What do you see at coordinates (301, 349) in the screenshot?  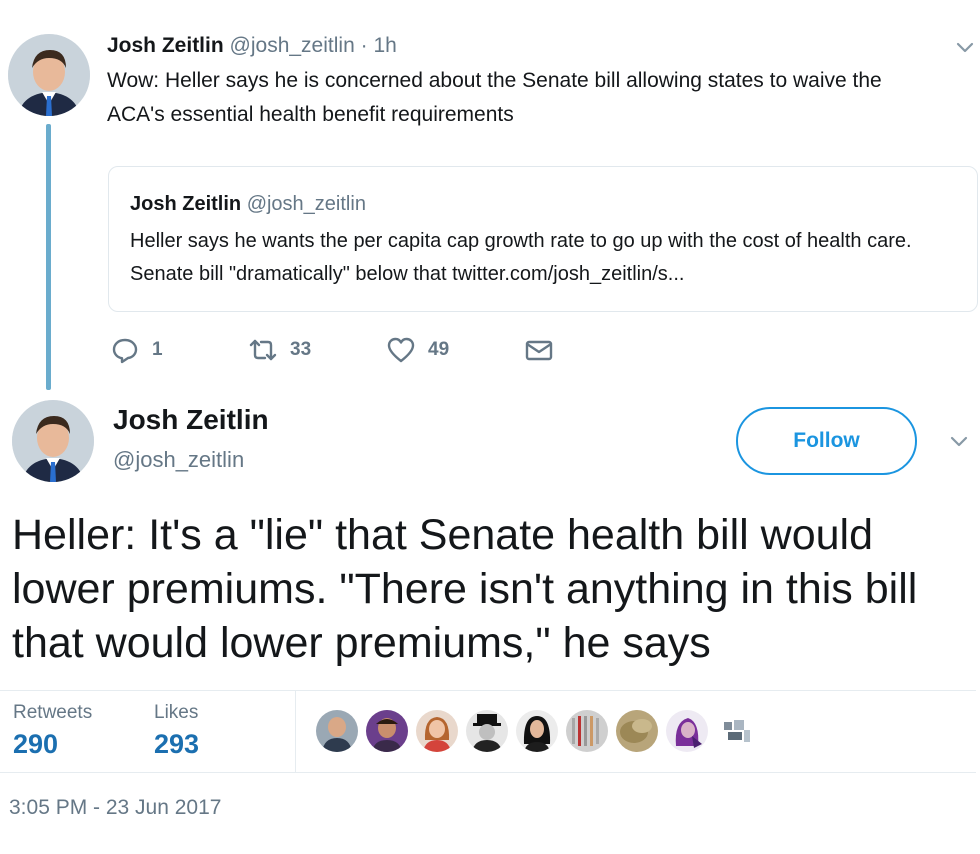 I see `retweet-count: 33` at bounding box center [301, 349].